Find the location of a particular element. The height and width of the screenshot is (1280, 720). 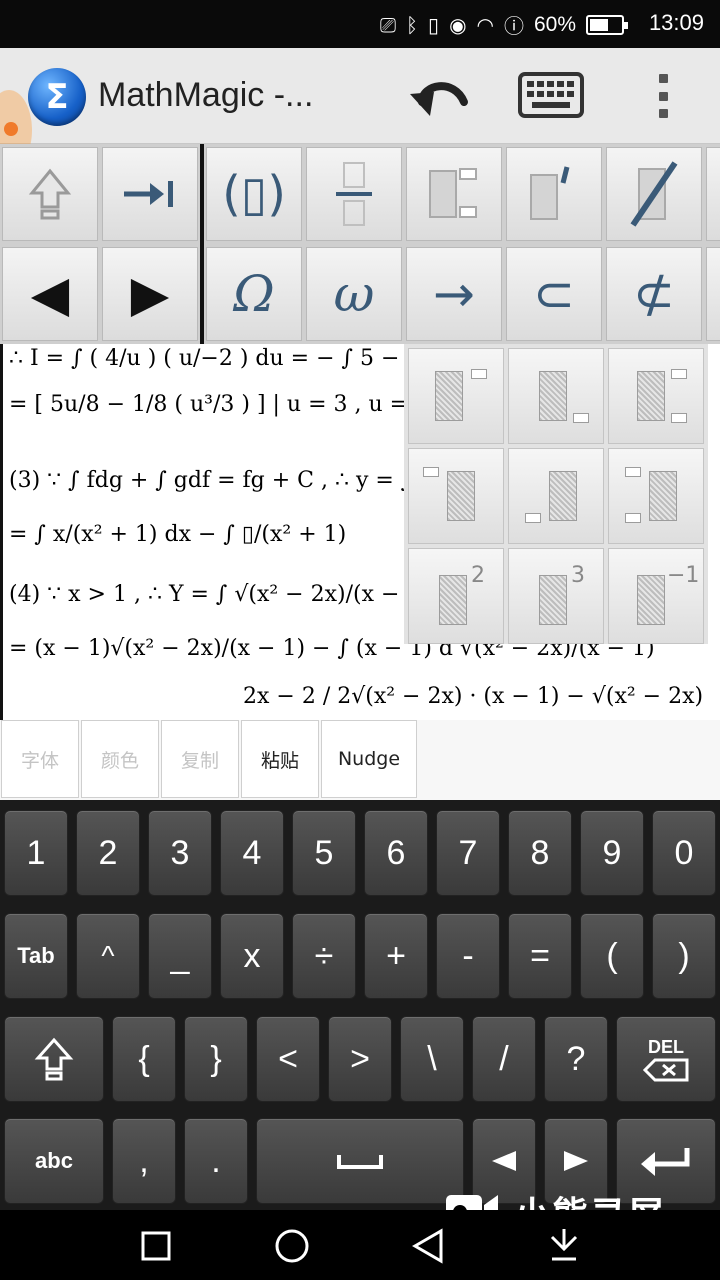

key-open-paren: ( is located at coordinates (612, 956).